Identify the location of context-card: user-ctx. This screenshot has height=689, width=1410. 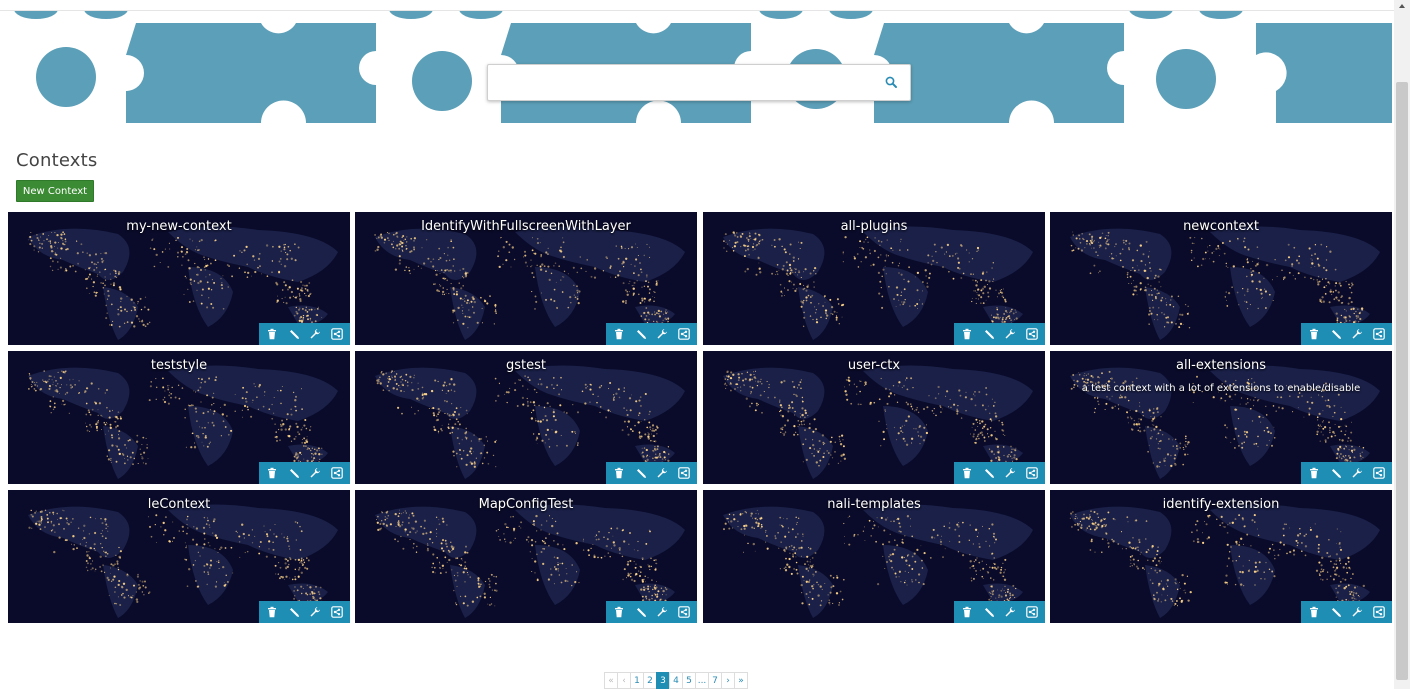
(874, 417).